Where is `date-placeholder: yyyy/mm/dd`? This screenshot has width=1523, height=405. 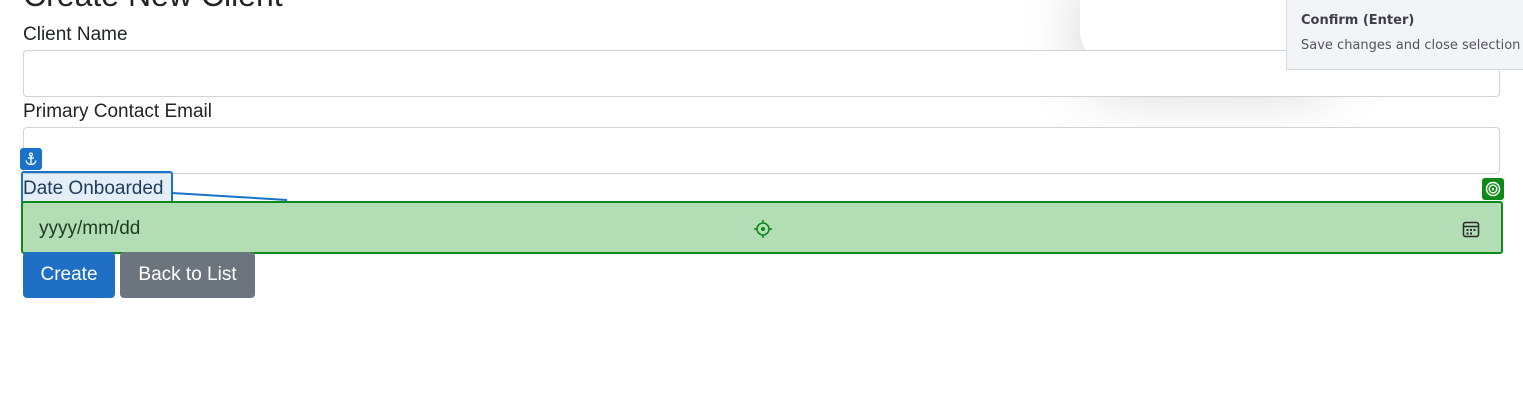 date-placeholder: yyyy/mm/dd is located at coordinates (90, 228).